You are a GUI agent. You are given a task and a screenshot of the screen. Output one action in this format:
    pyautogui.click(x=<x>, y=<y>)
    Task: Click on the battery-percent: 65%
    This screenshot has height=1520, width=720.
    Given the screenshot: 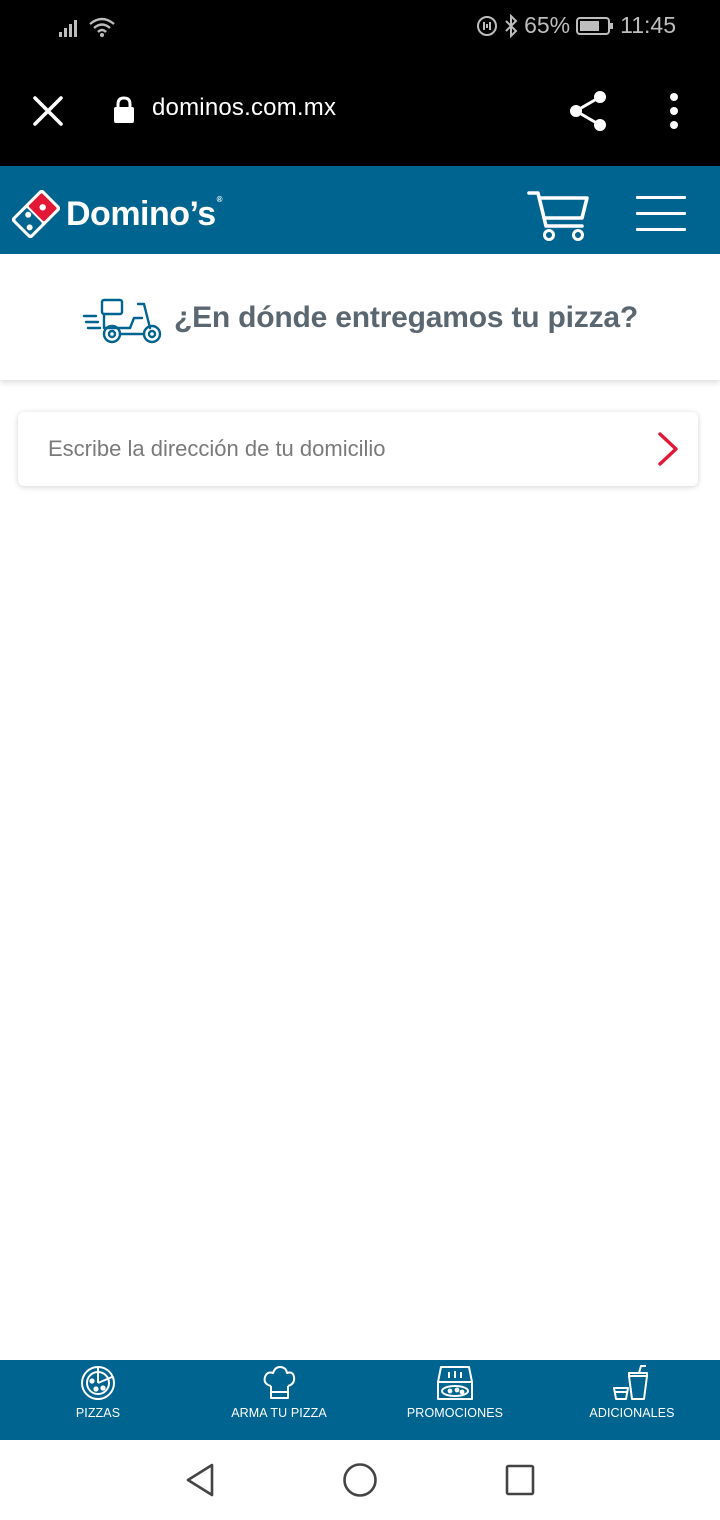 What is the action you would take?
    pyautogui.click(x=547, y=25)
    